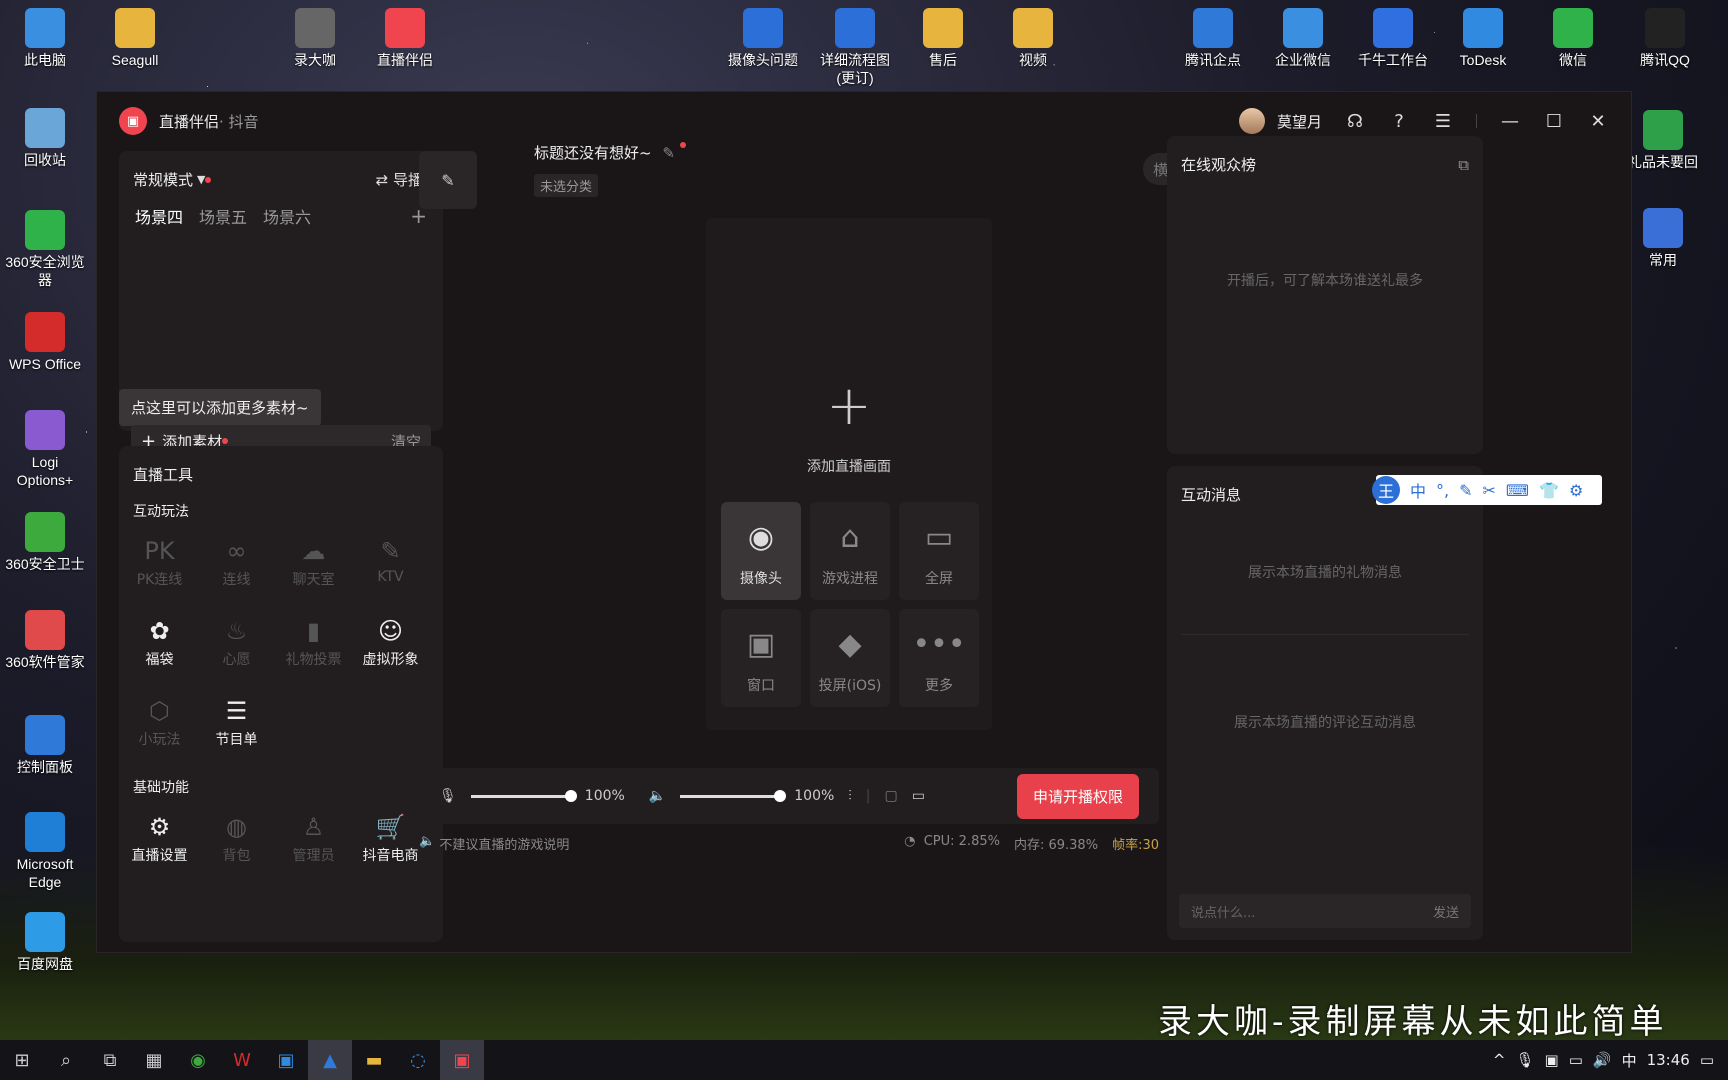 The image size is (1728, 1080). Describe the element at coordinates (1576, 490) in the screenshot. I see `gear-icon: ⚙` at that location.